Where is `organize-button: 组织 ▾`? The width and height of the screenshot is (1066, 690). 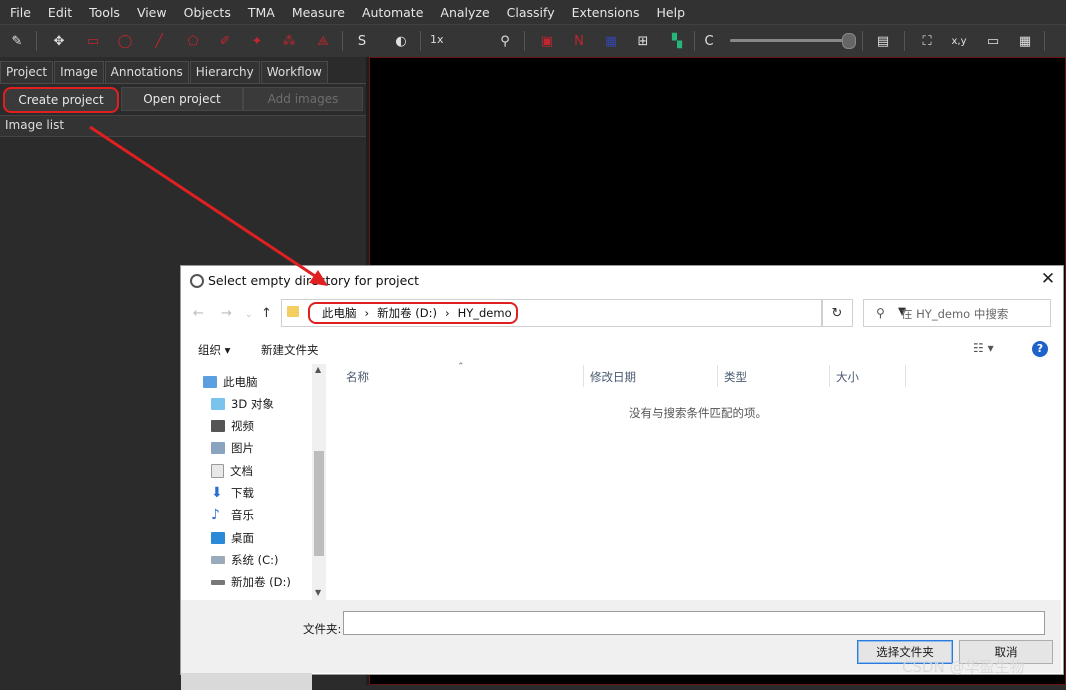 organize-button: 组织 ▾ is located at coordinates (214, 350).